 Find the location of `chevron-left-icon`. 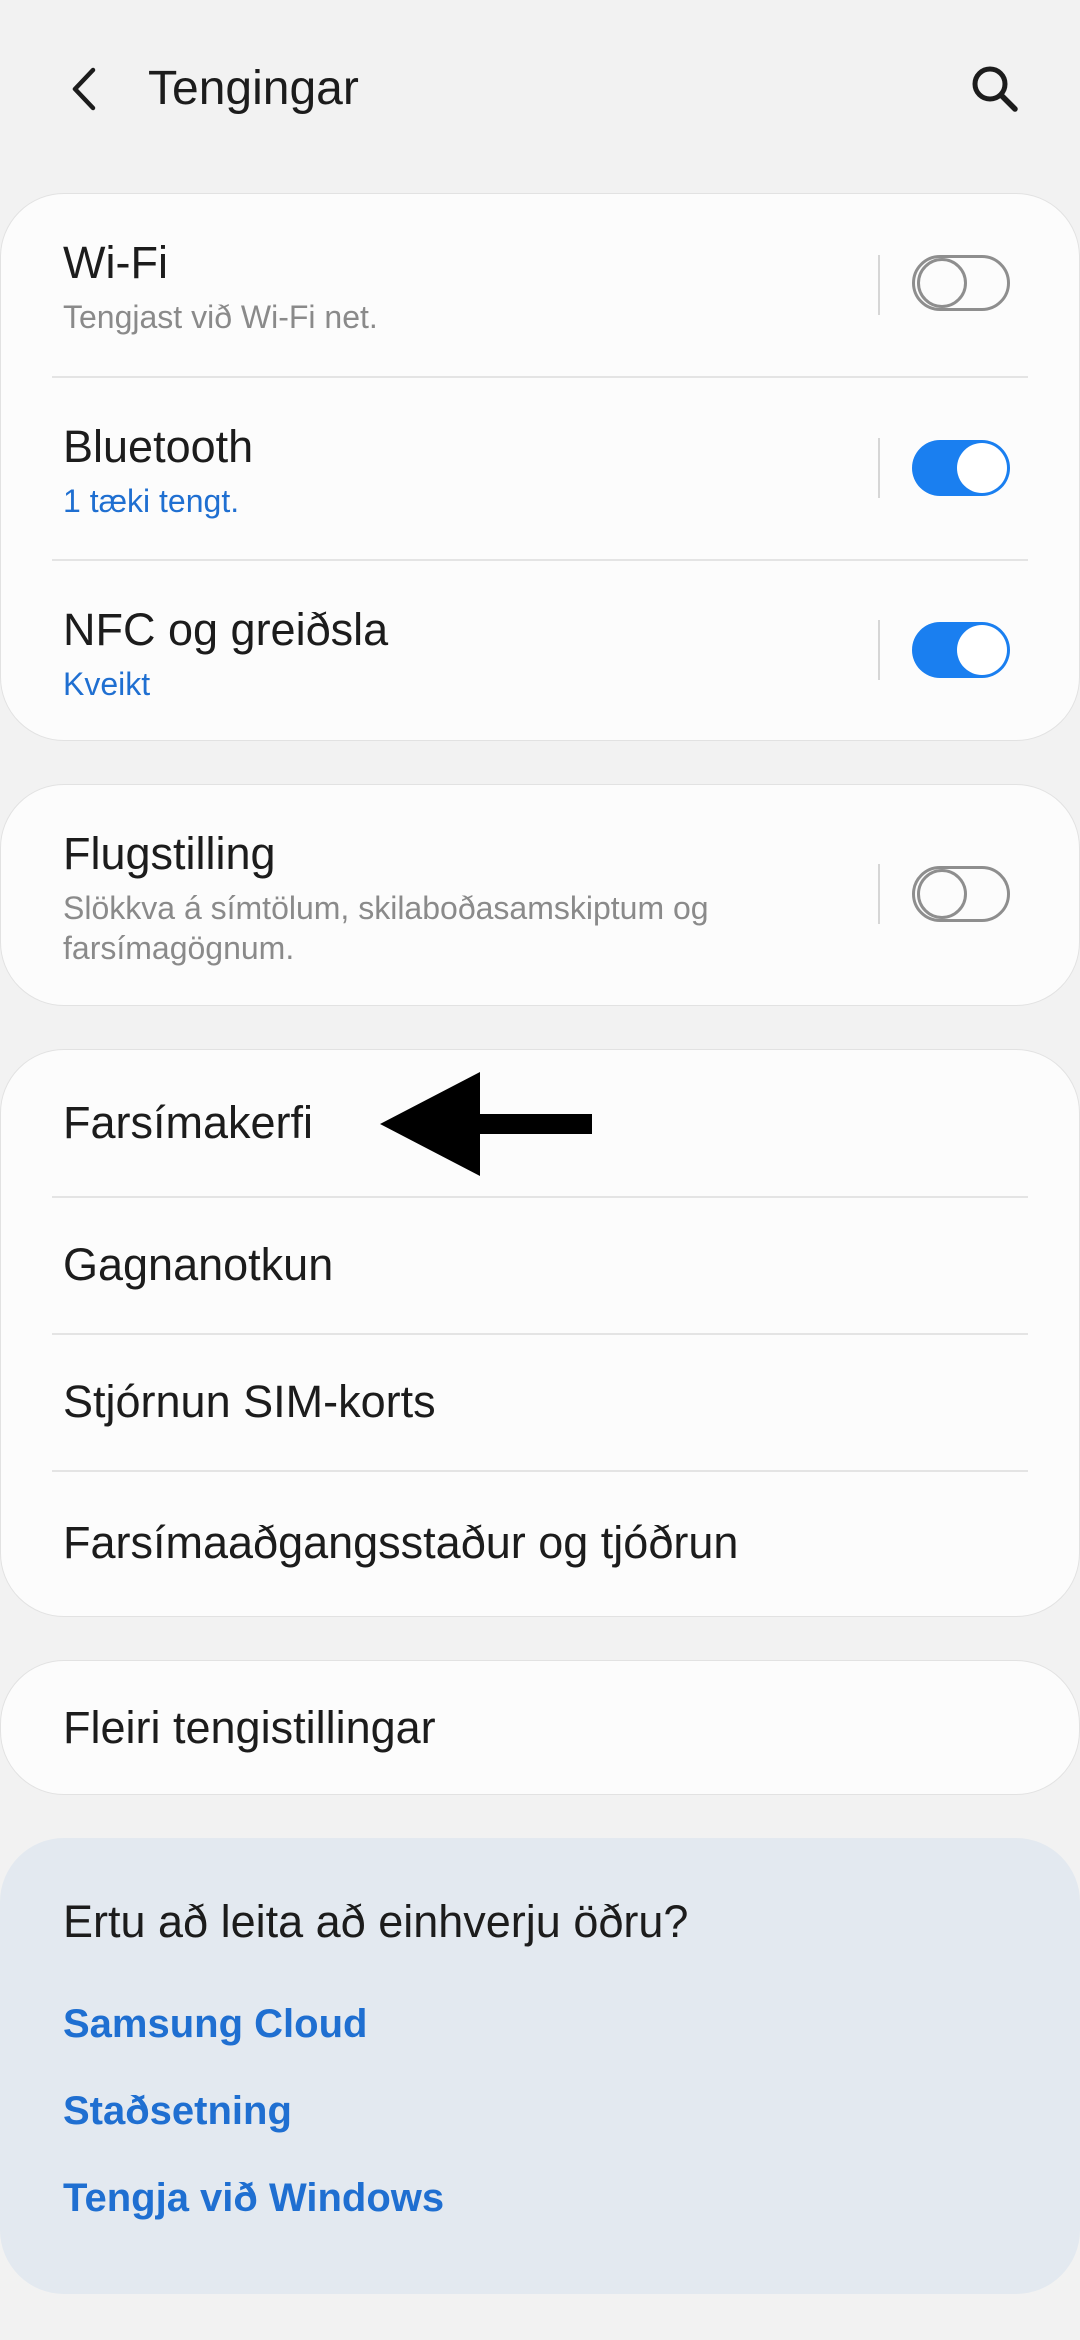

chevron-left-icon is located at coordinates (84, 89).